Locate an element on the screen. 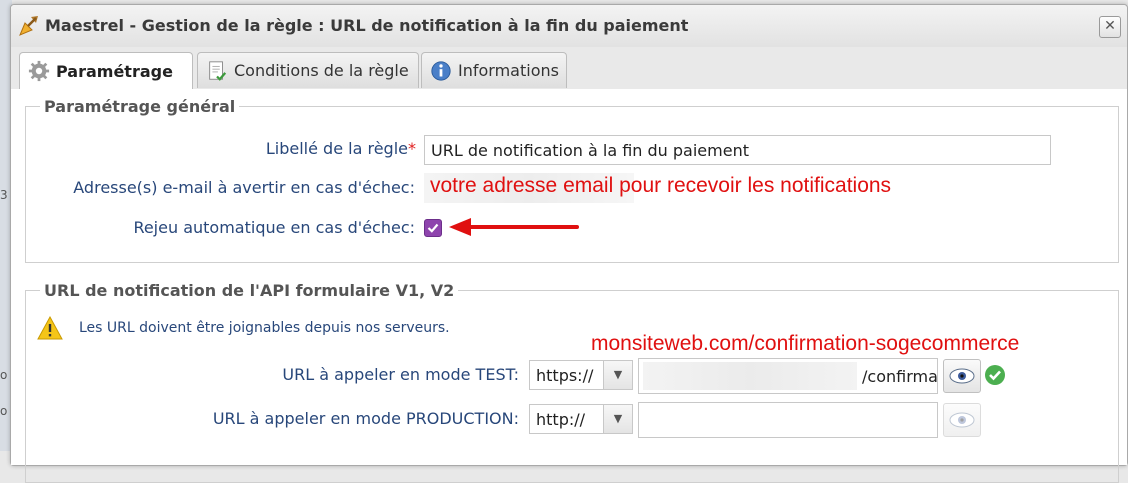 The image size is (1128, 483). check-ok-icon is located at coordinates (995, 375).